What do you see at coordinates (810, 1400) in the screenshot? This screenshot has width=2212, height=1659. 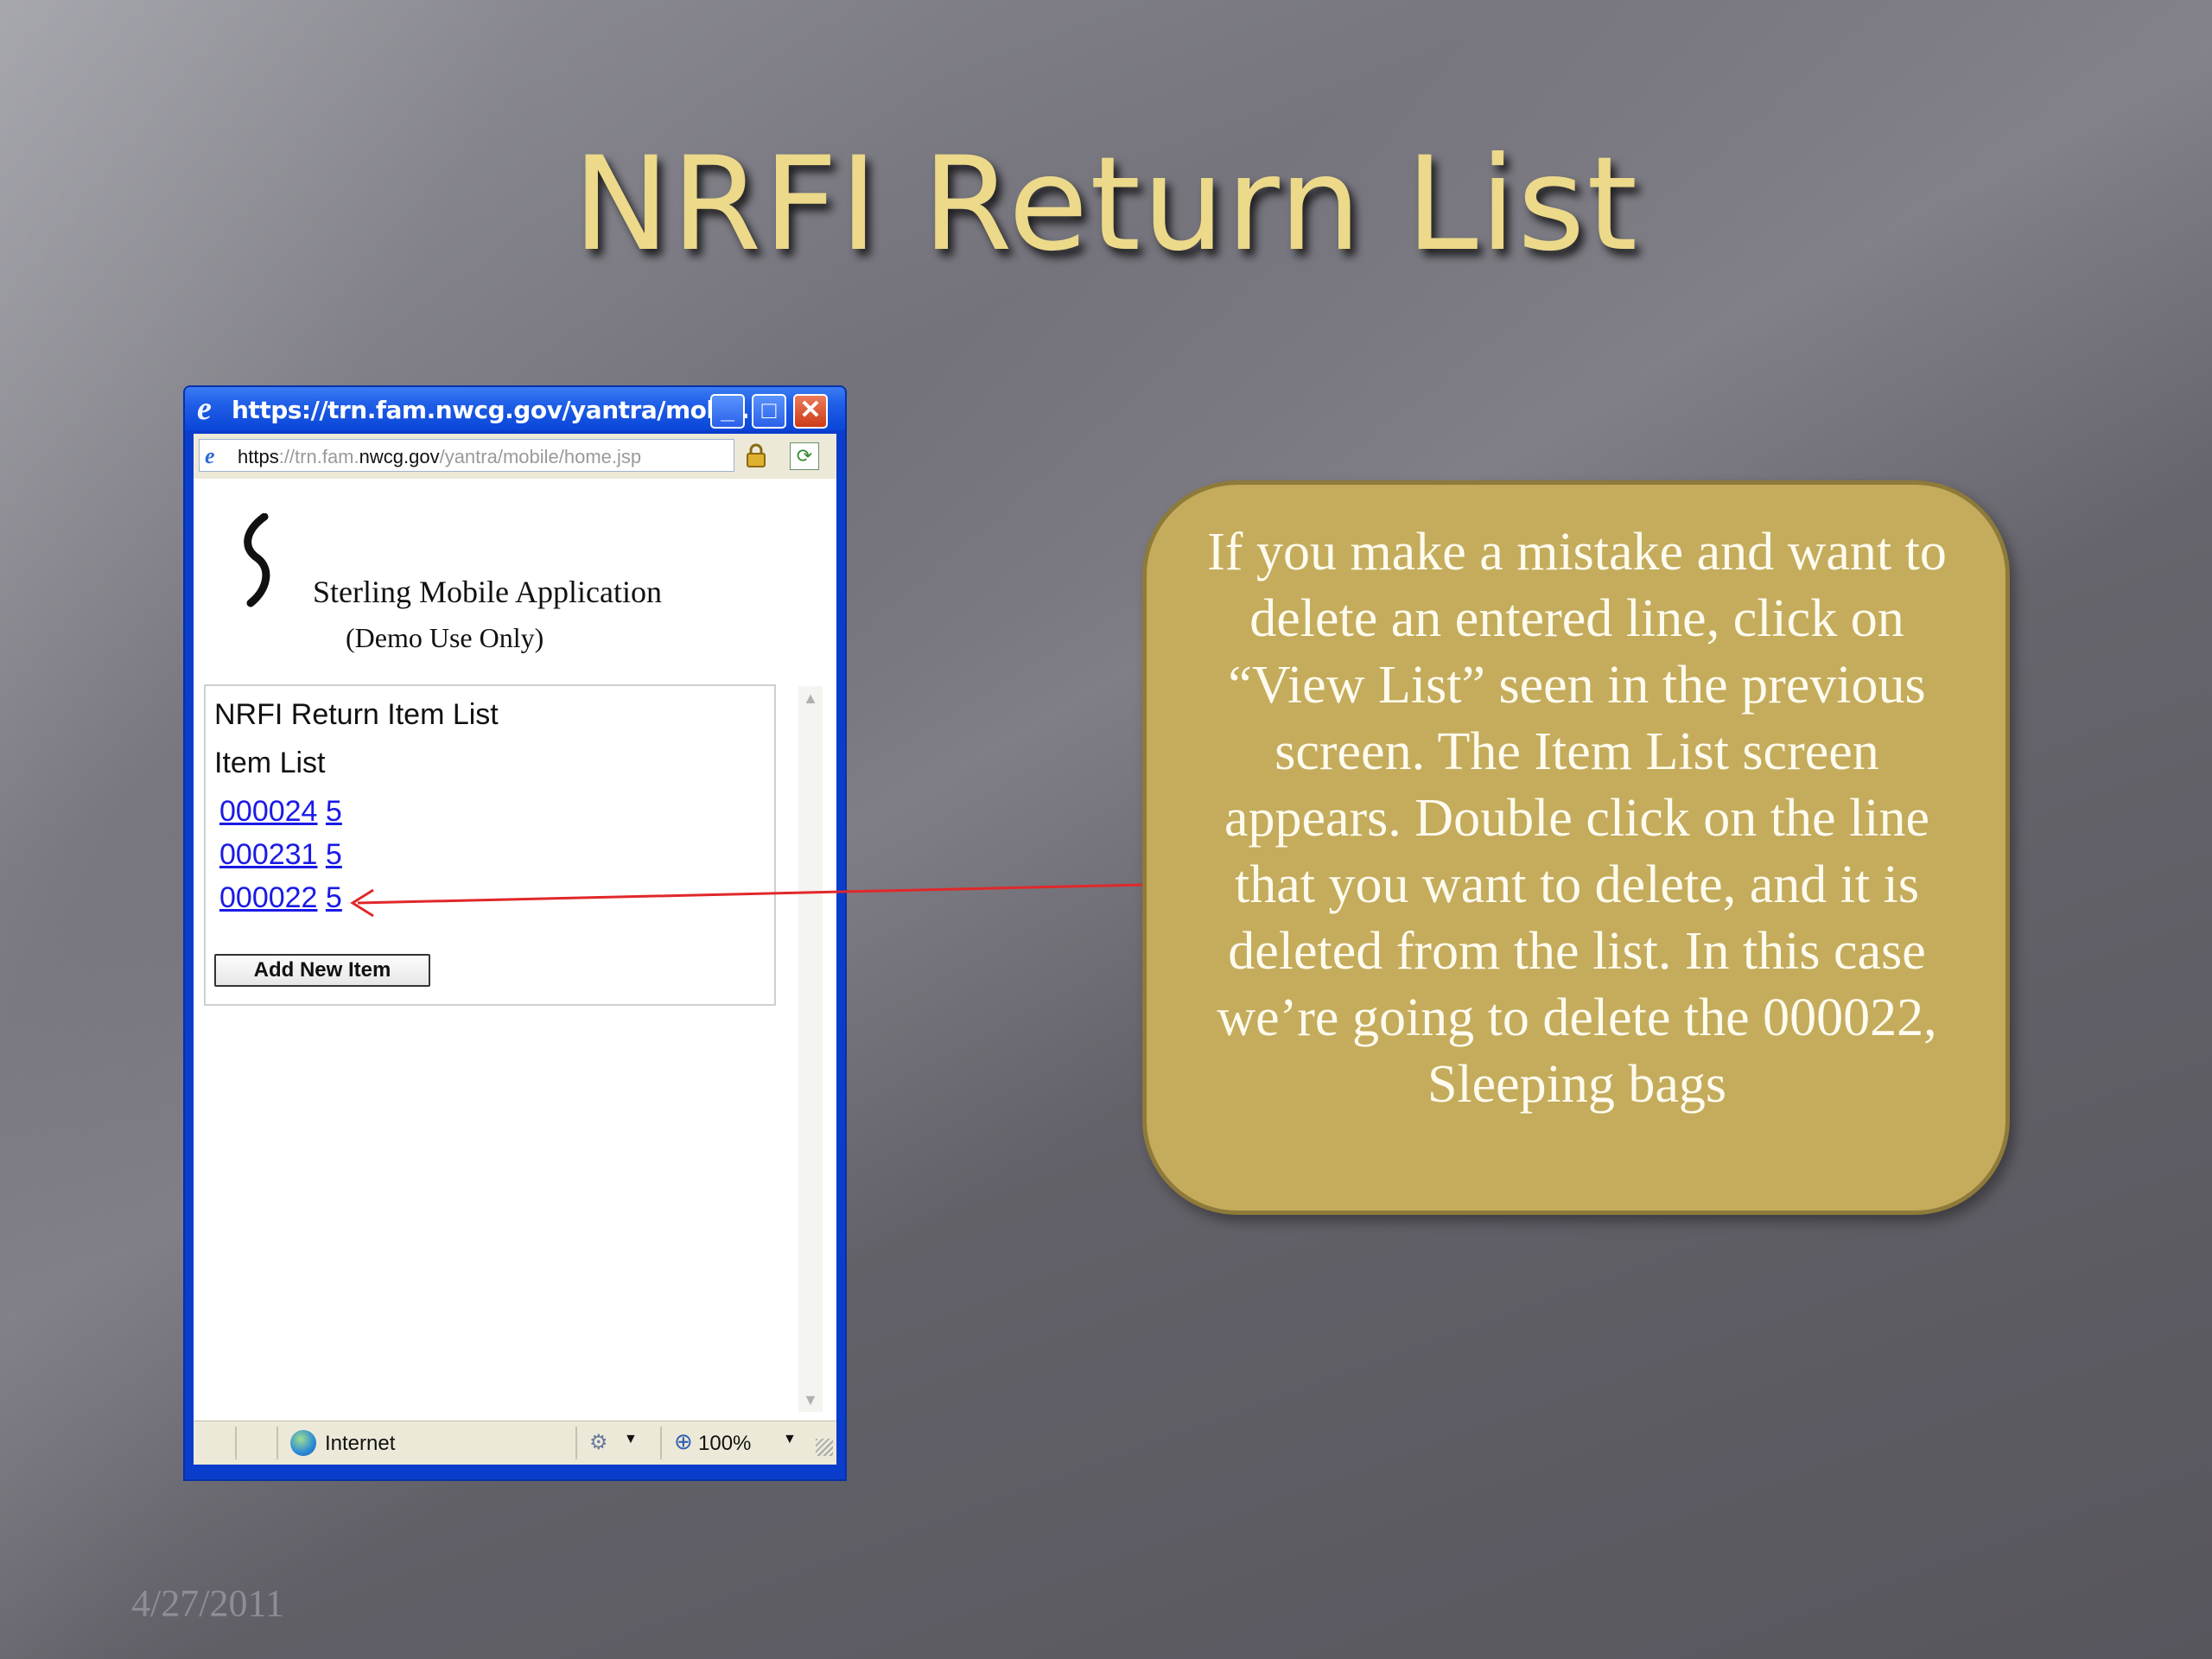 I see `scroll-down-icon: ▼` at bounding box center [810, 1400].